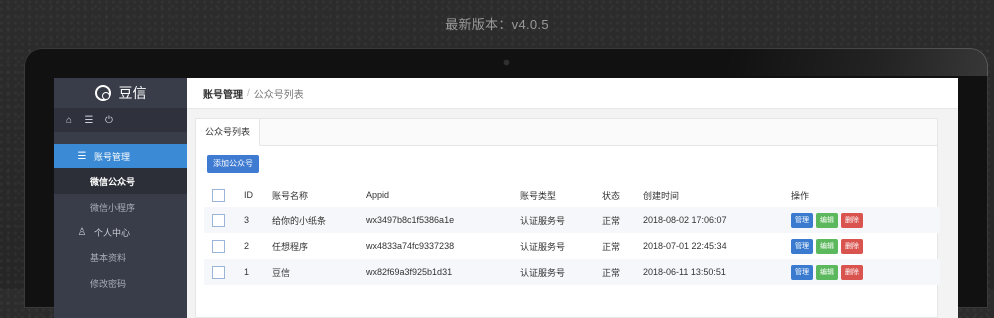 This screenshot has height=318, width=994. I want to click on cell-appid: wx82f69a3f925b1d31, so click(443, 272).